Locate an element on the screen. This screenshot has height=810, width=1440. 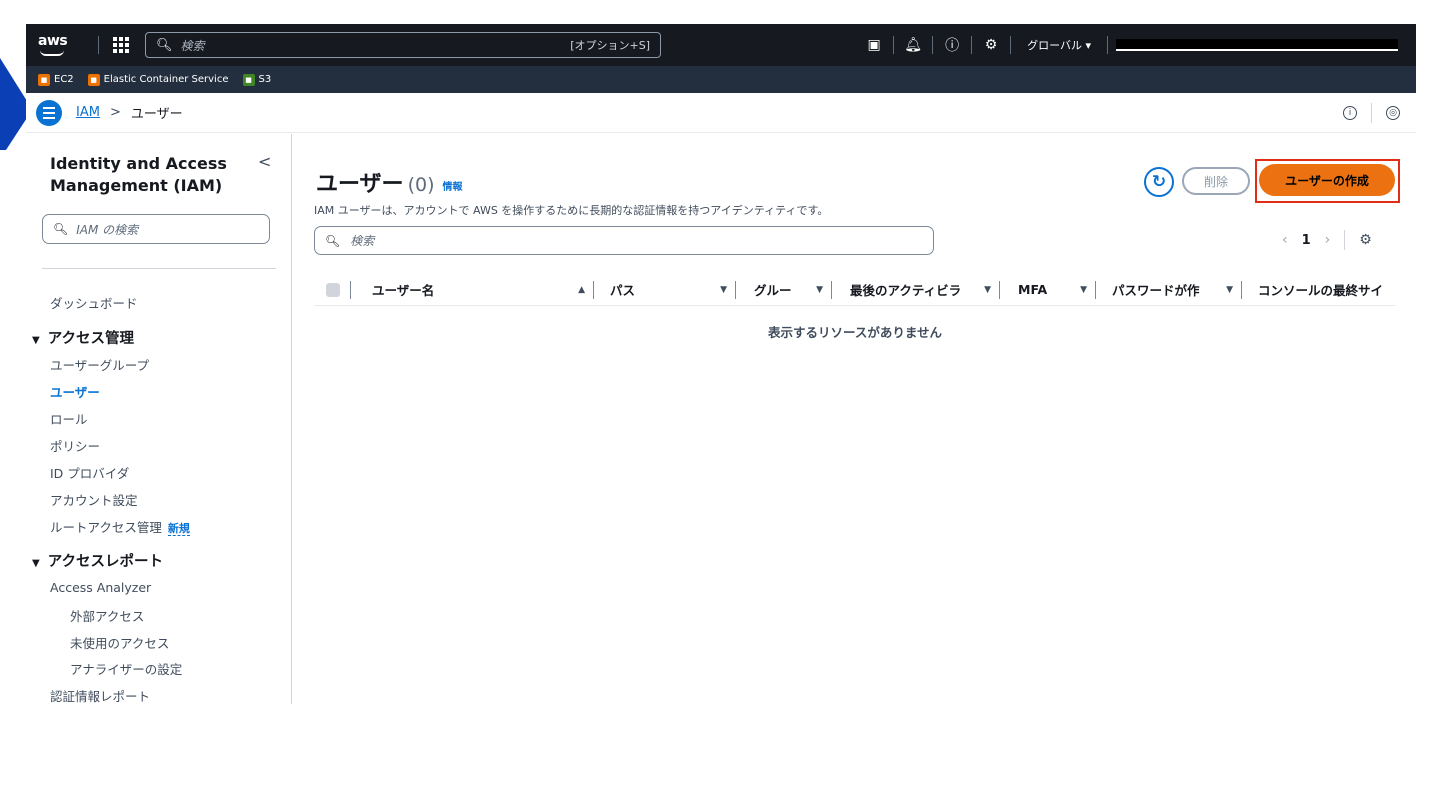
create-user-button: ユーザーの作成 is located at coordinates (1327, 180).